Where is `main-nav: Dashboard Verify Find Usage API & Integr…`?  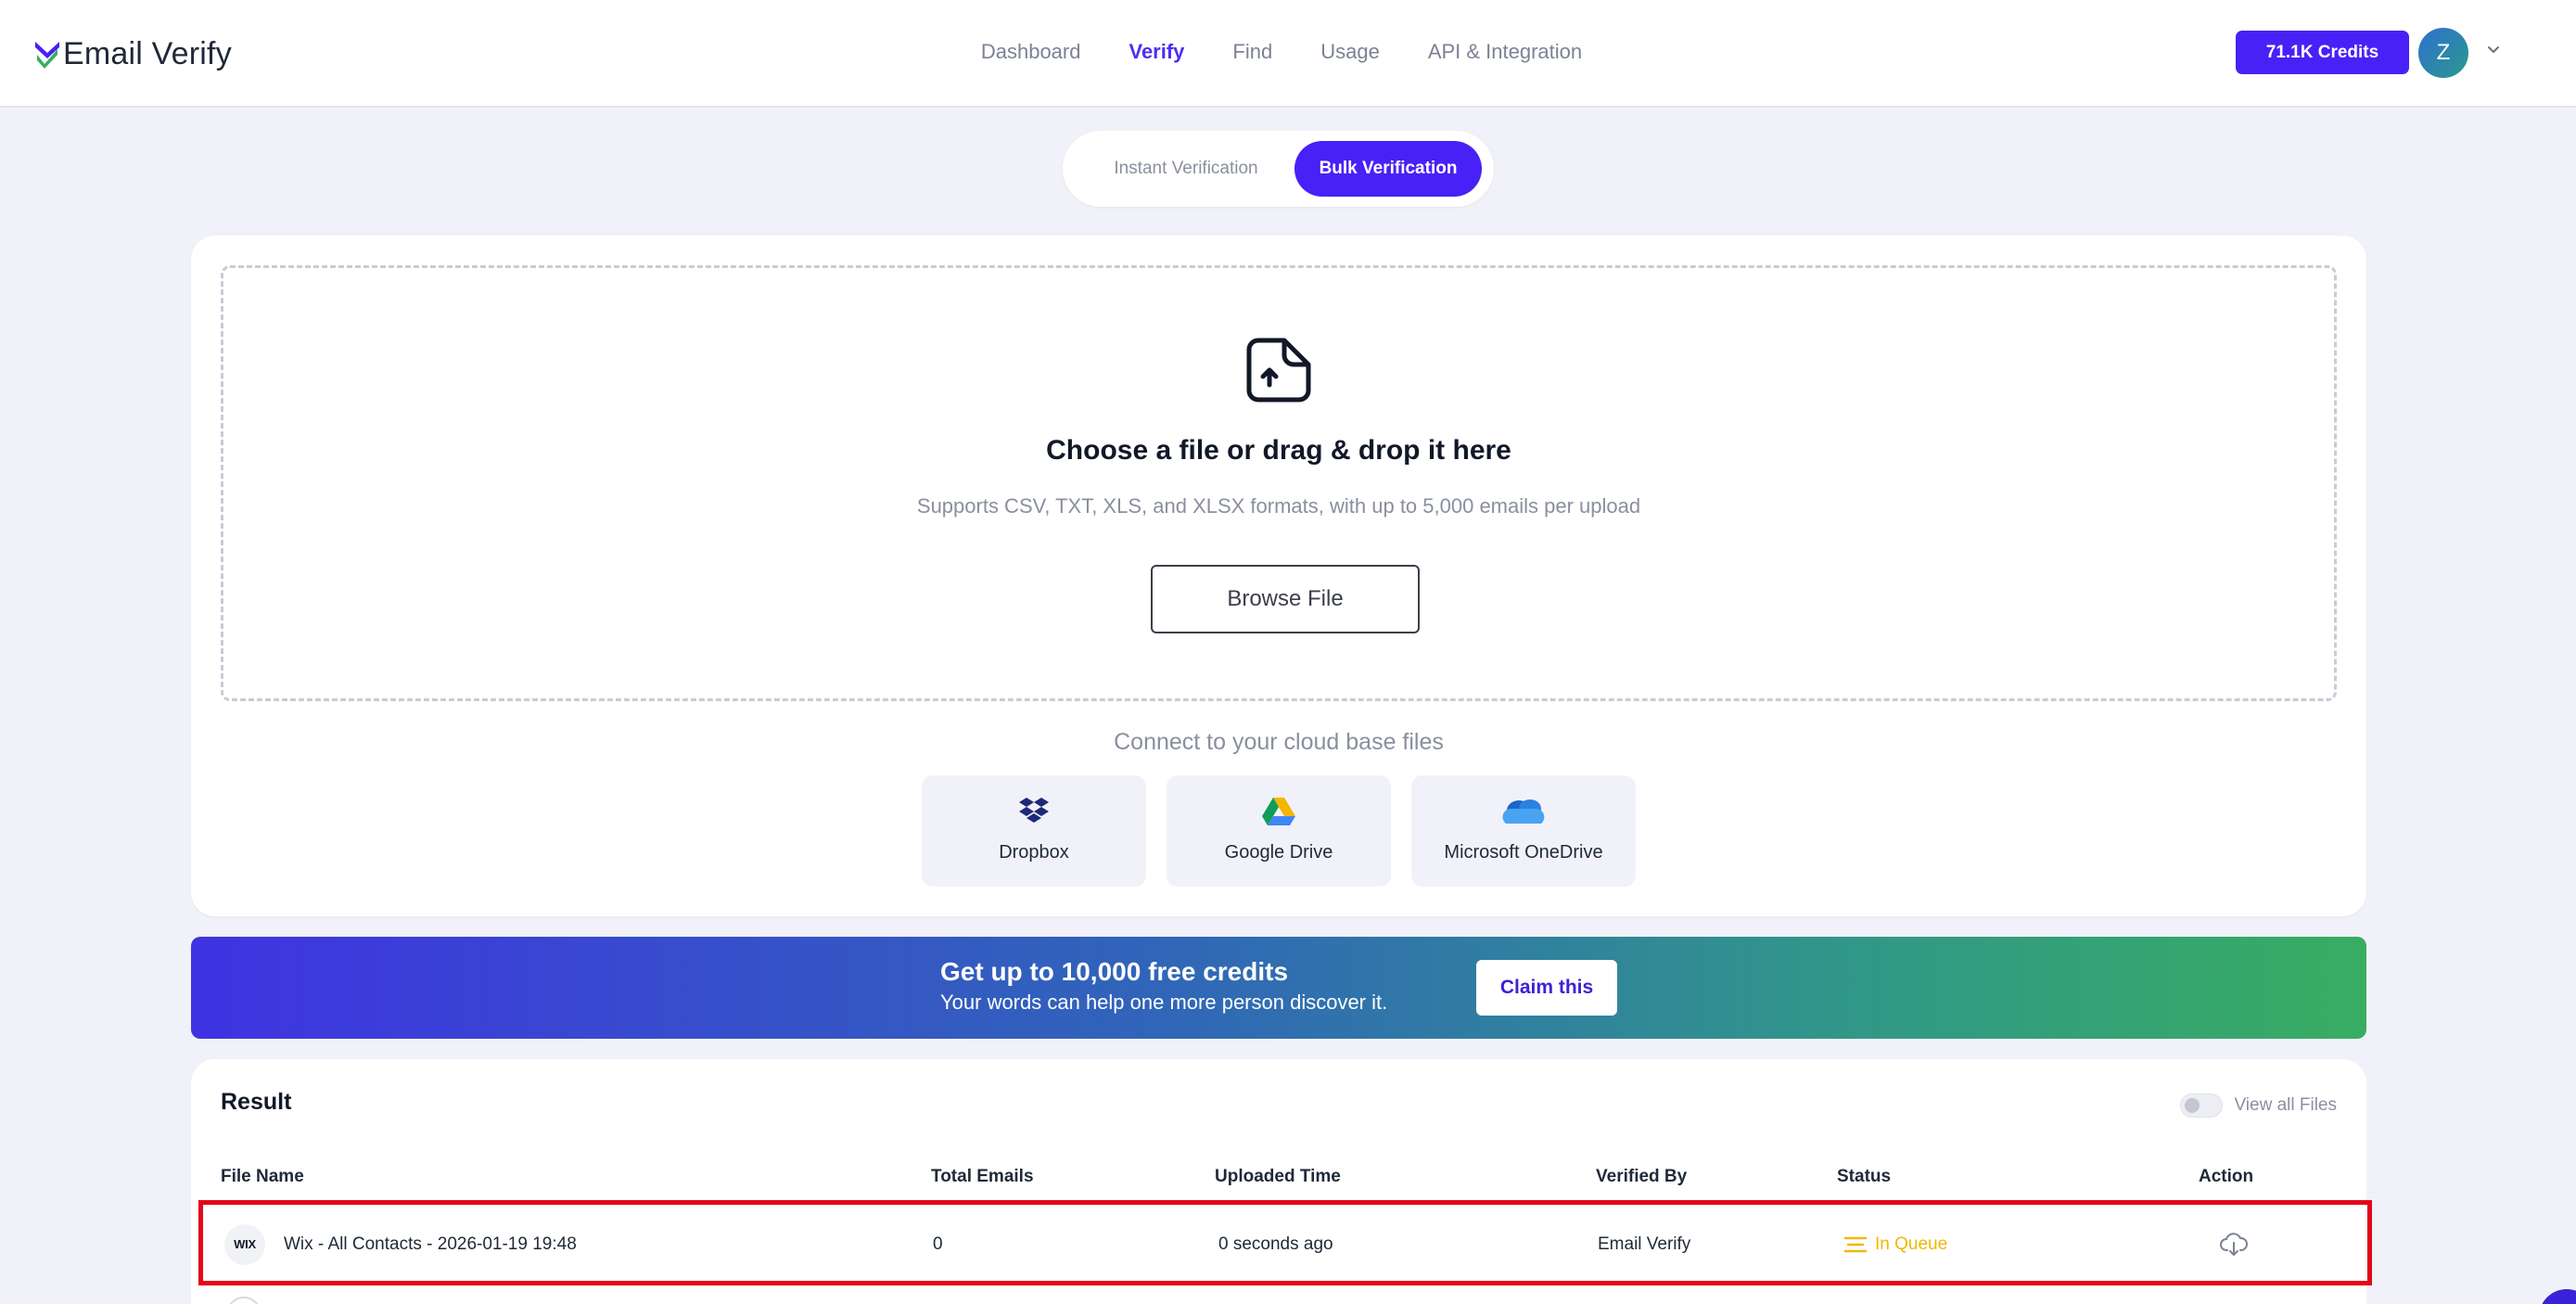 main-nav: Dashboard Verify Find Usage API & Integr… is located at coordinates (1288, 51).